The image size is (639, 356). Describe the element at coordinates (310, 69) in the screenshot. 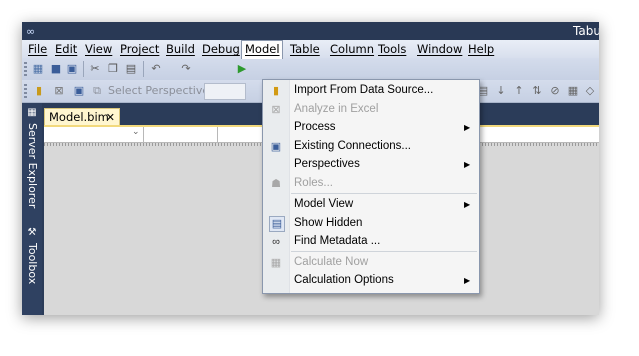

I see `standard-toolbar: ▦ ■ ▣ ✂ ❐ ▤ ↶ ↷ ▶` at that location.